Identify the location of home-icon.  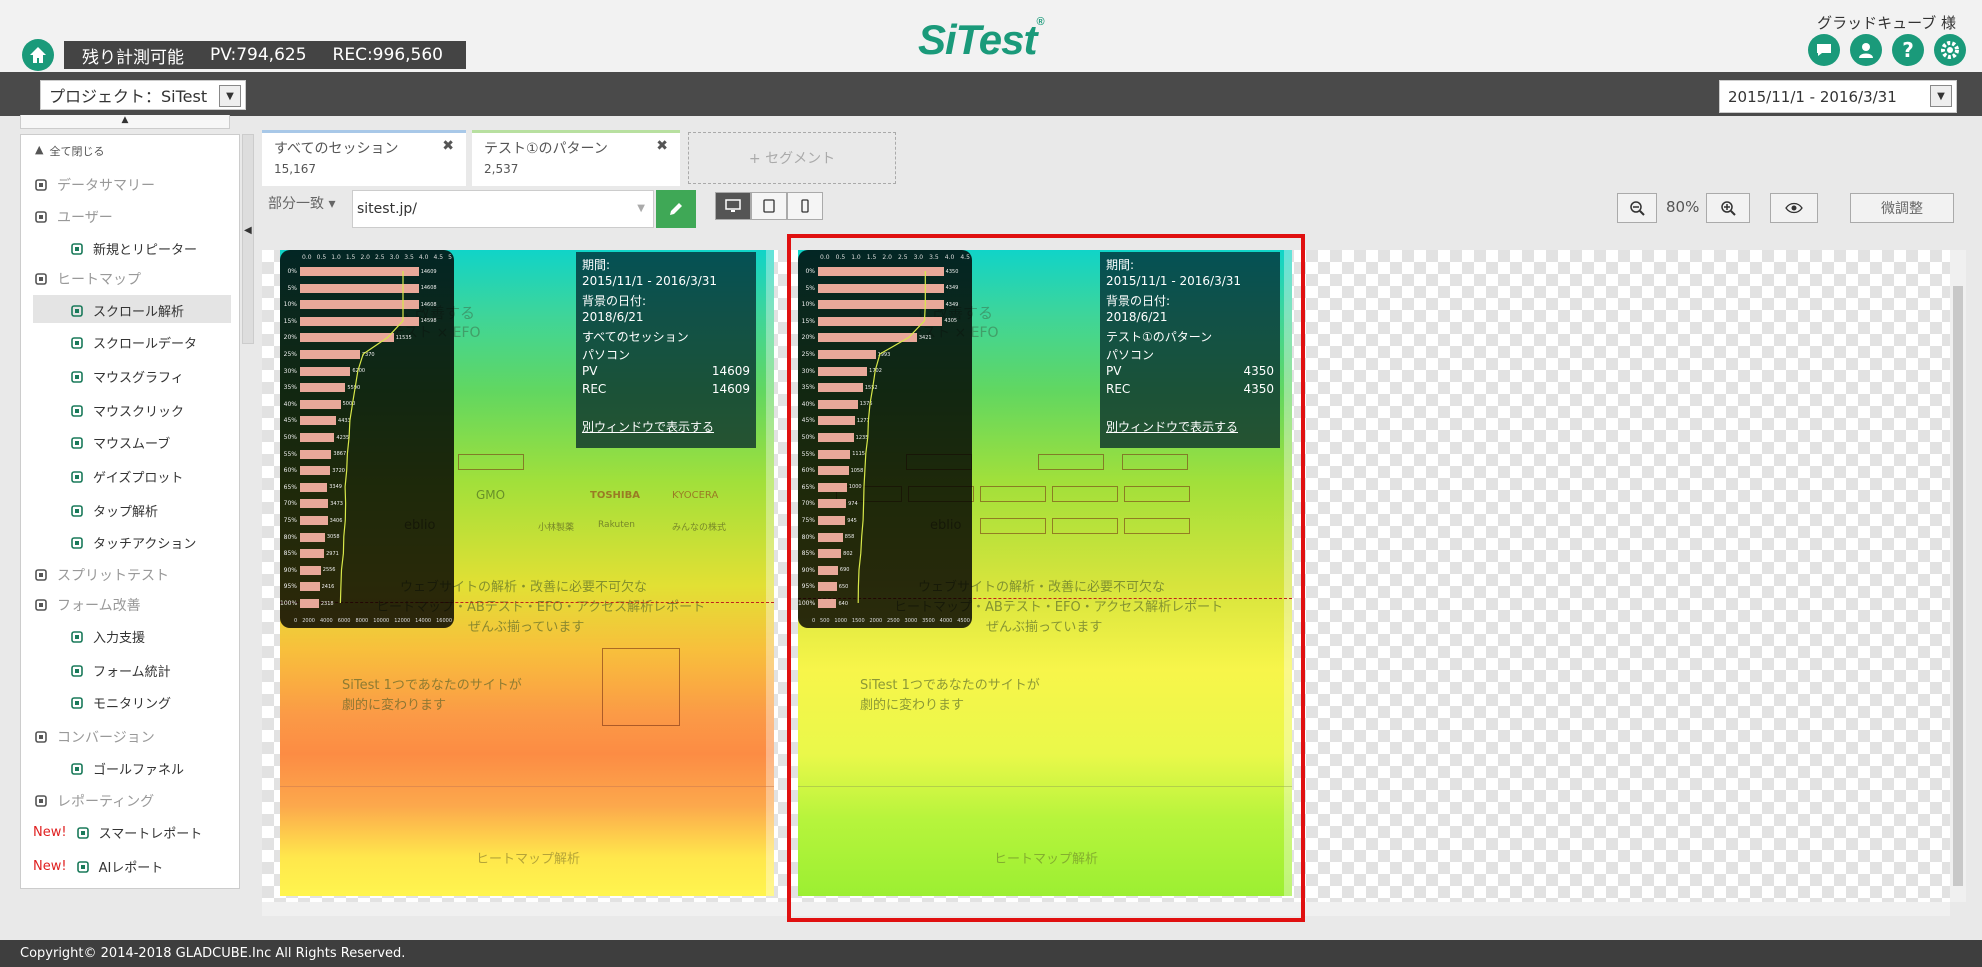
(38, 55).